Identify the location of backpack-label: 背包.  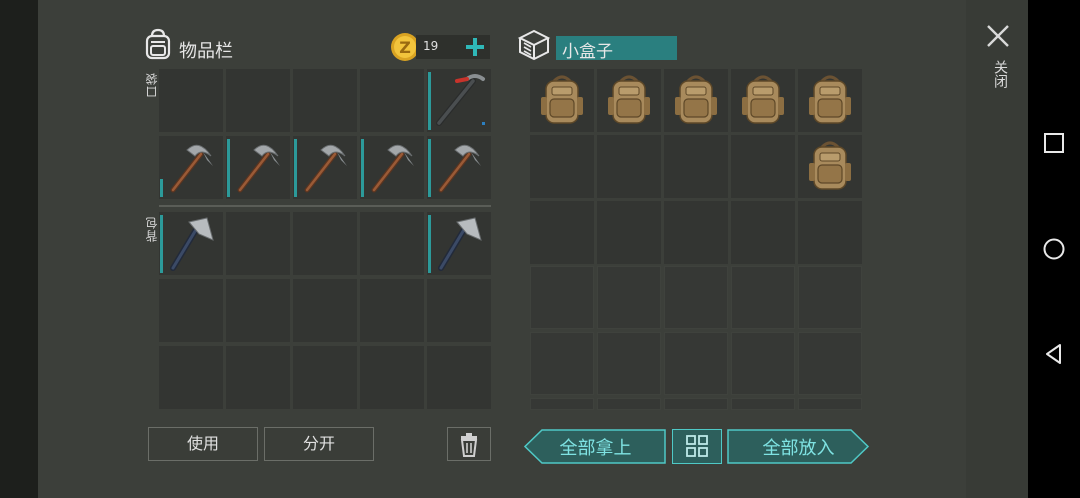
(152, 229).